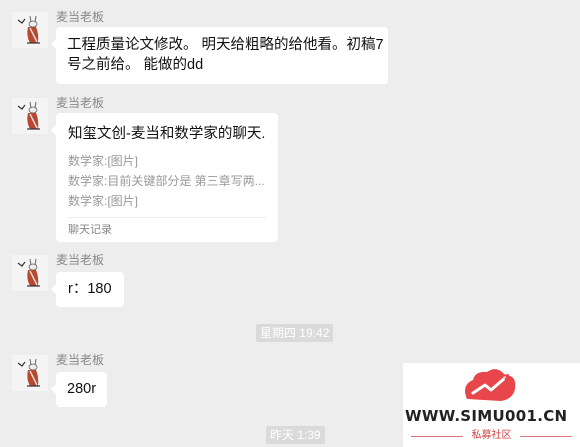 This screenshot has height=447, width=580. Describe the element at coordinates (82, 389) in the screenshot. I see `message-text: 280r` at that location.